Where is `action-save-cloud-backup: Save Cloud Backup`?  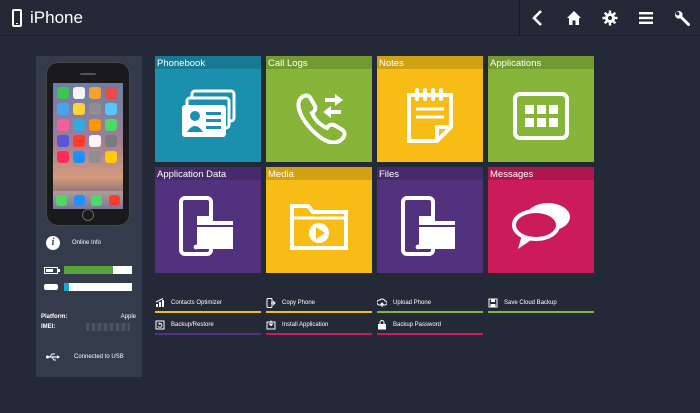
action-save-cloud-backup: Save Cloud Backup is located at coordinates (541, 304).